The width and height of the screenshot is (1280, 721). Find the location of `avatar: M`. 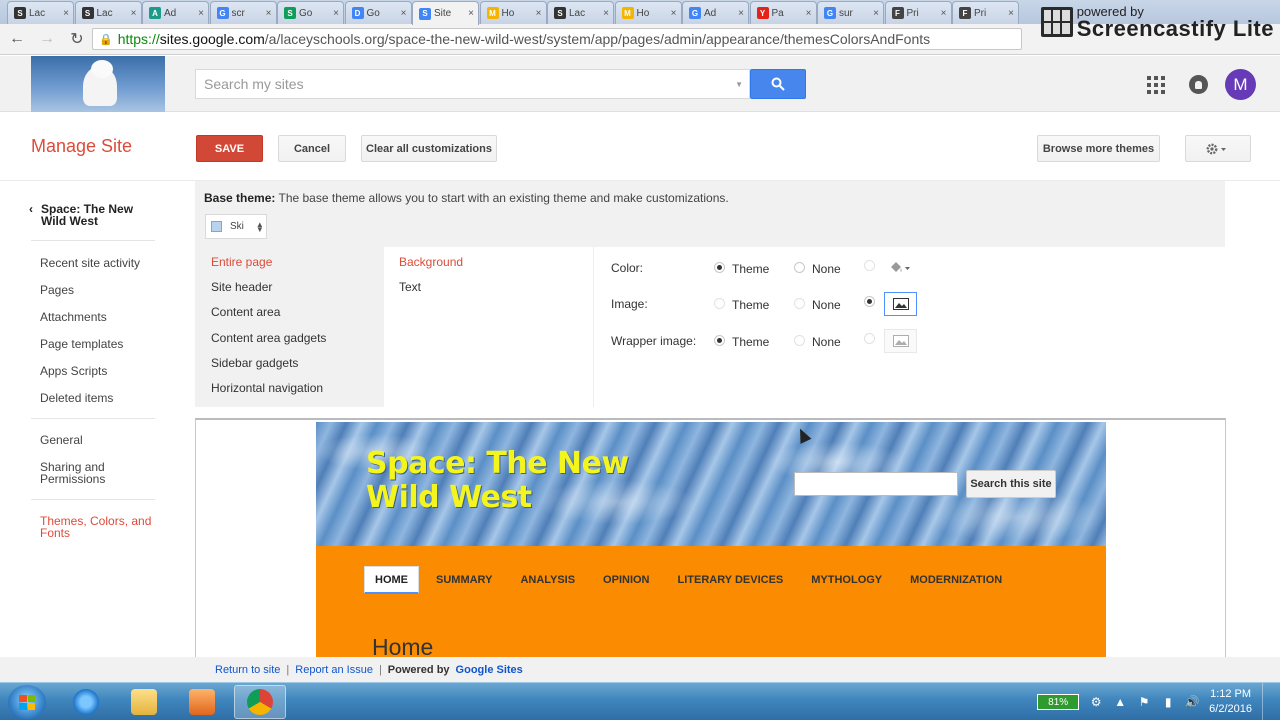

avatar: M is located at coordinates (1240, 84).